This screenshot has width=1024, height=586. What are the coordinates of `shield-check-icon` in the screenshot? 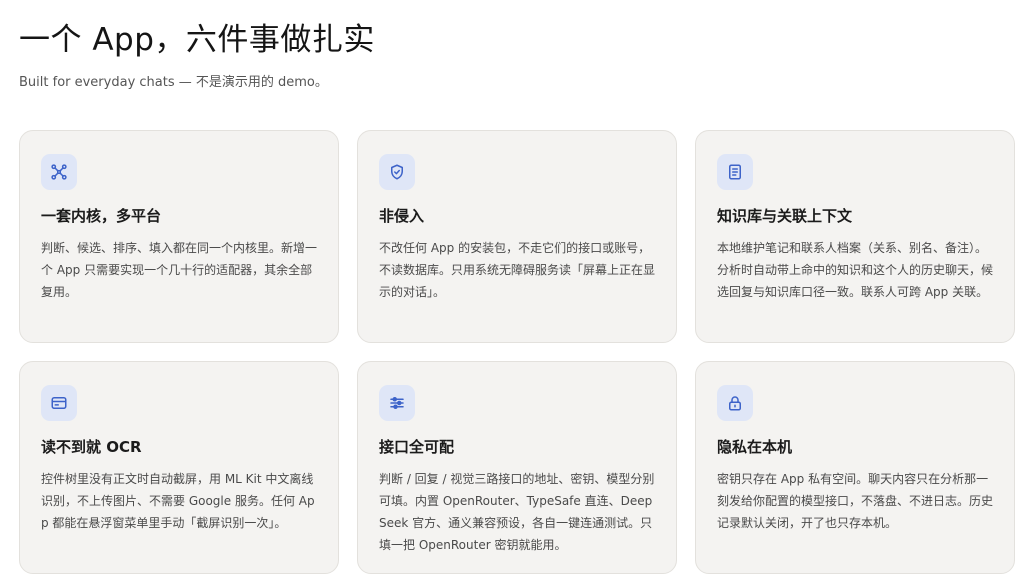 It's located at (397, 172).